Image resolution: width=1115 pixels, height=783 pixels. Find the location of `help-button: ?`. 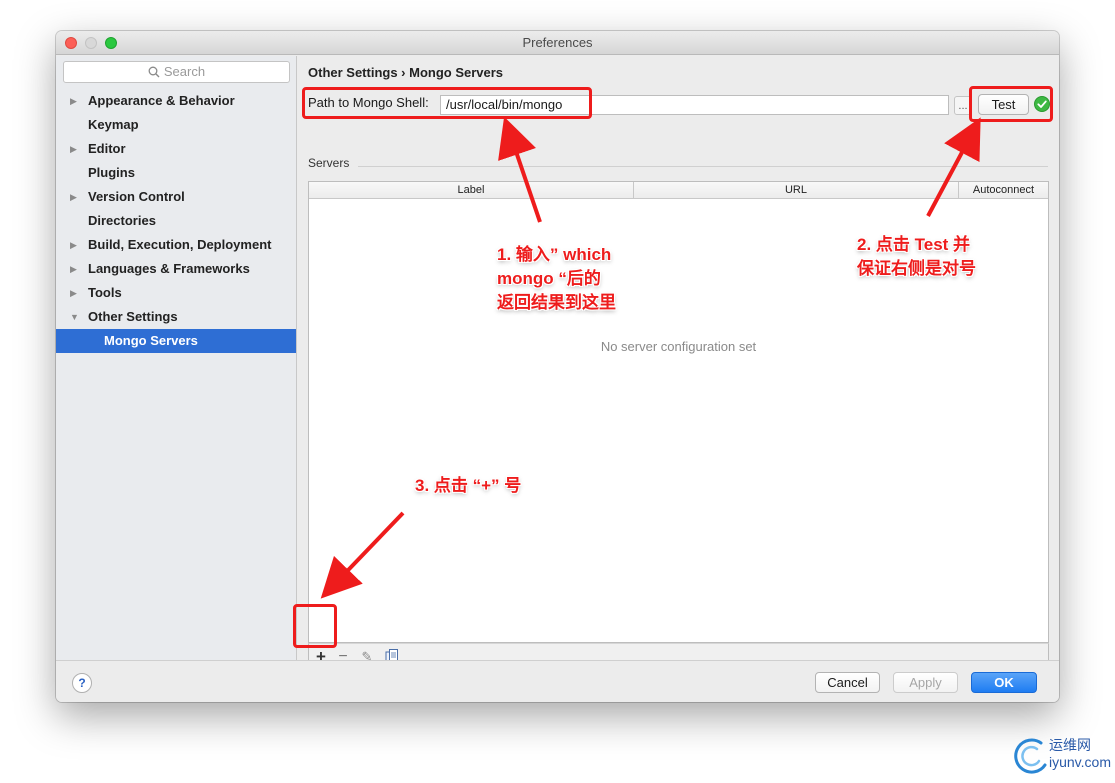

help-button: ? is located at coordinates (82, 683).